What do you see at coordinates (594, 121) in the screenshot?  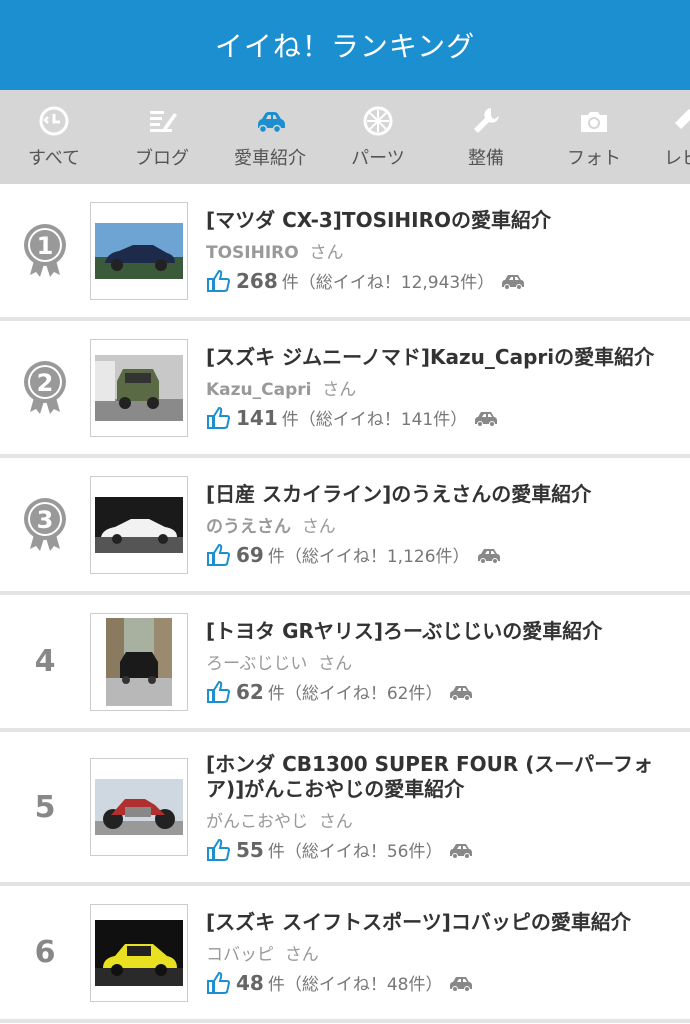 I see `camera-icon` at bounding box center [594, 121].